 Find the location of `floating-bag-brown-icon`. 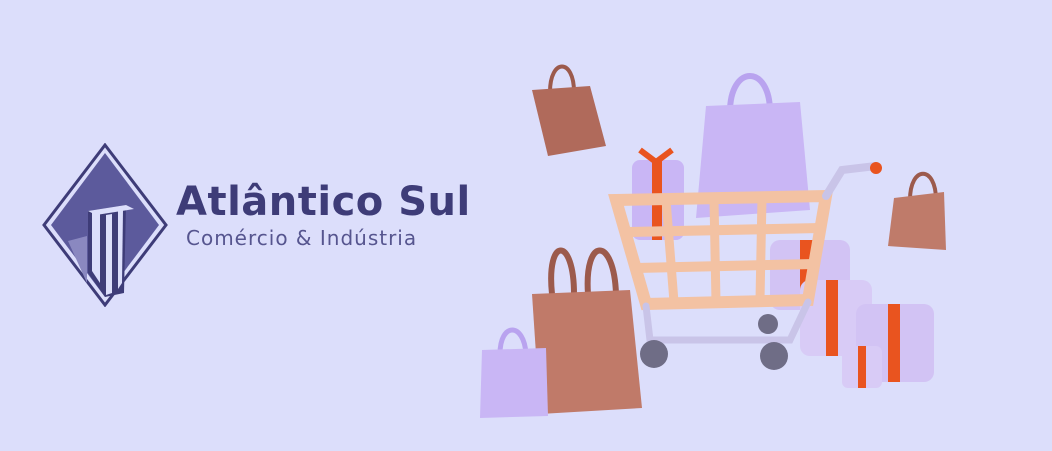

floating-bag-brown-icon is located at coordinates (569, 110).